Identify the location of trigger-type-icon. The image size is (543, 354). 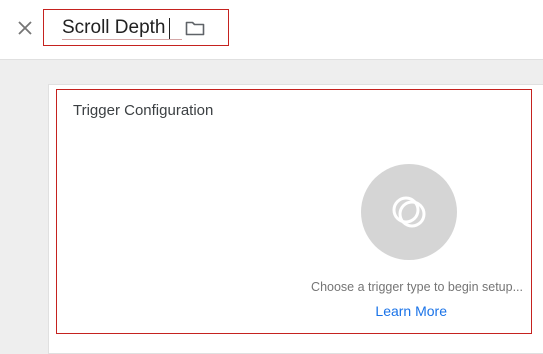
(409, 212).